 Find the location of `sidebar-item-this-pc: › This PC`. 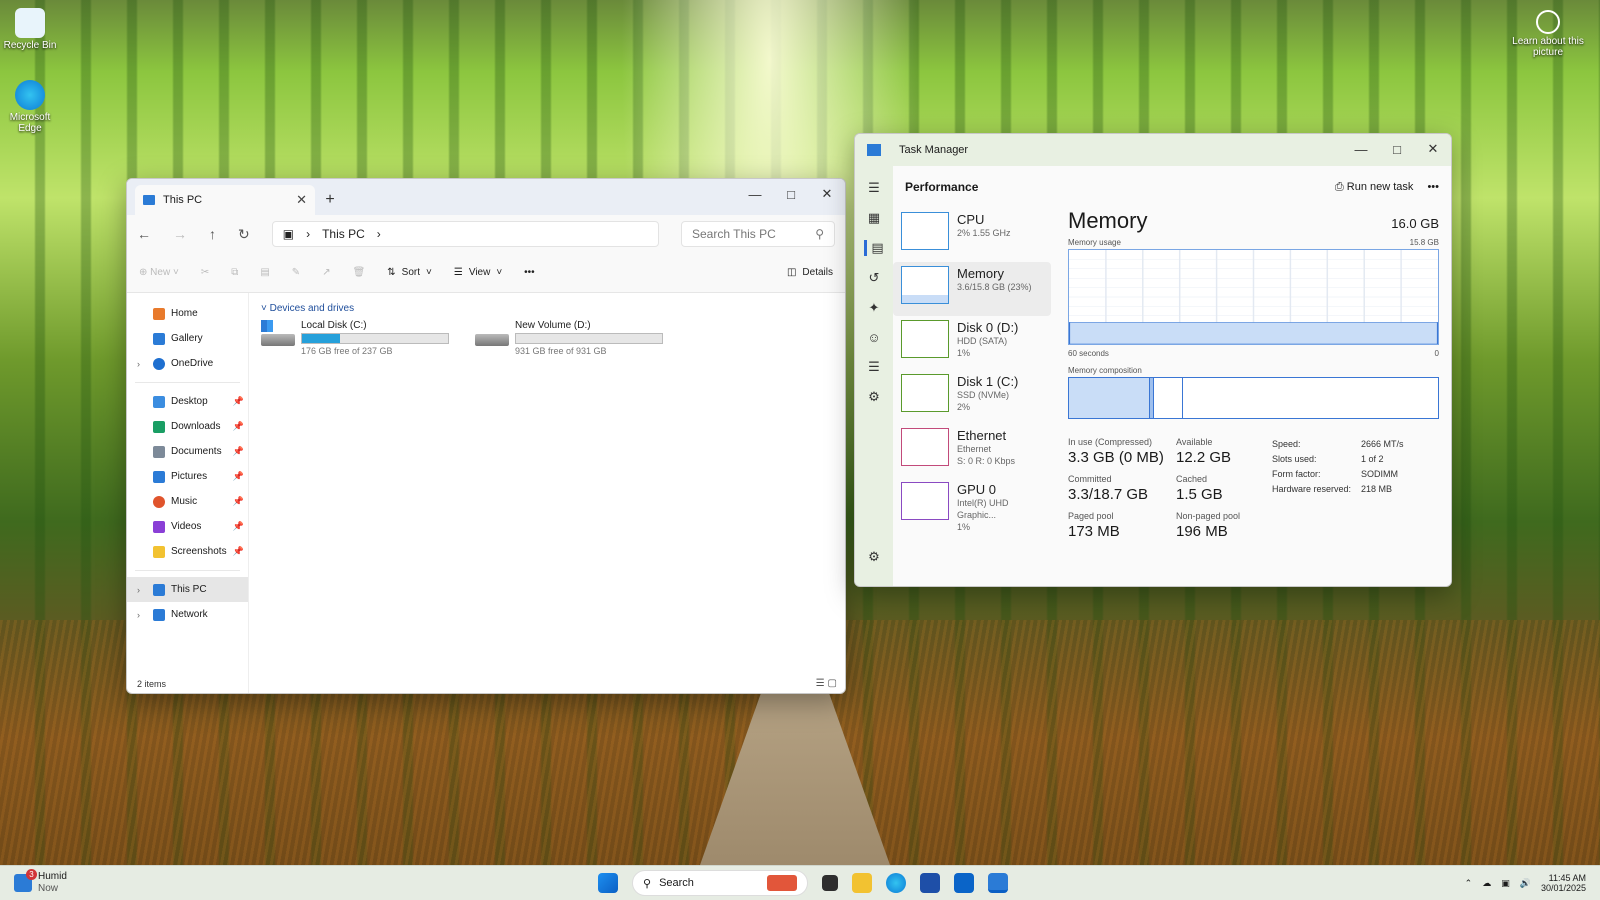

sidebar-item-this-pc: › This PC is located at coordinates (187, 589).